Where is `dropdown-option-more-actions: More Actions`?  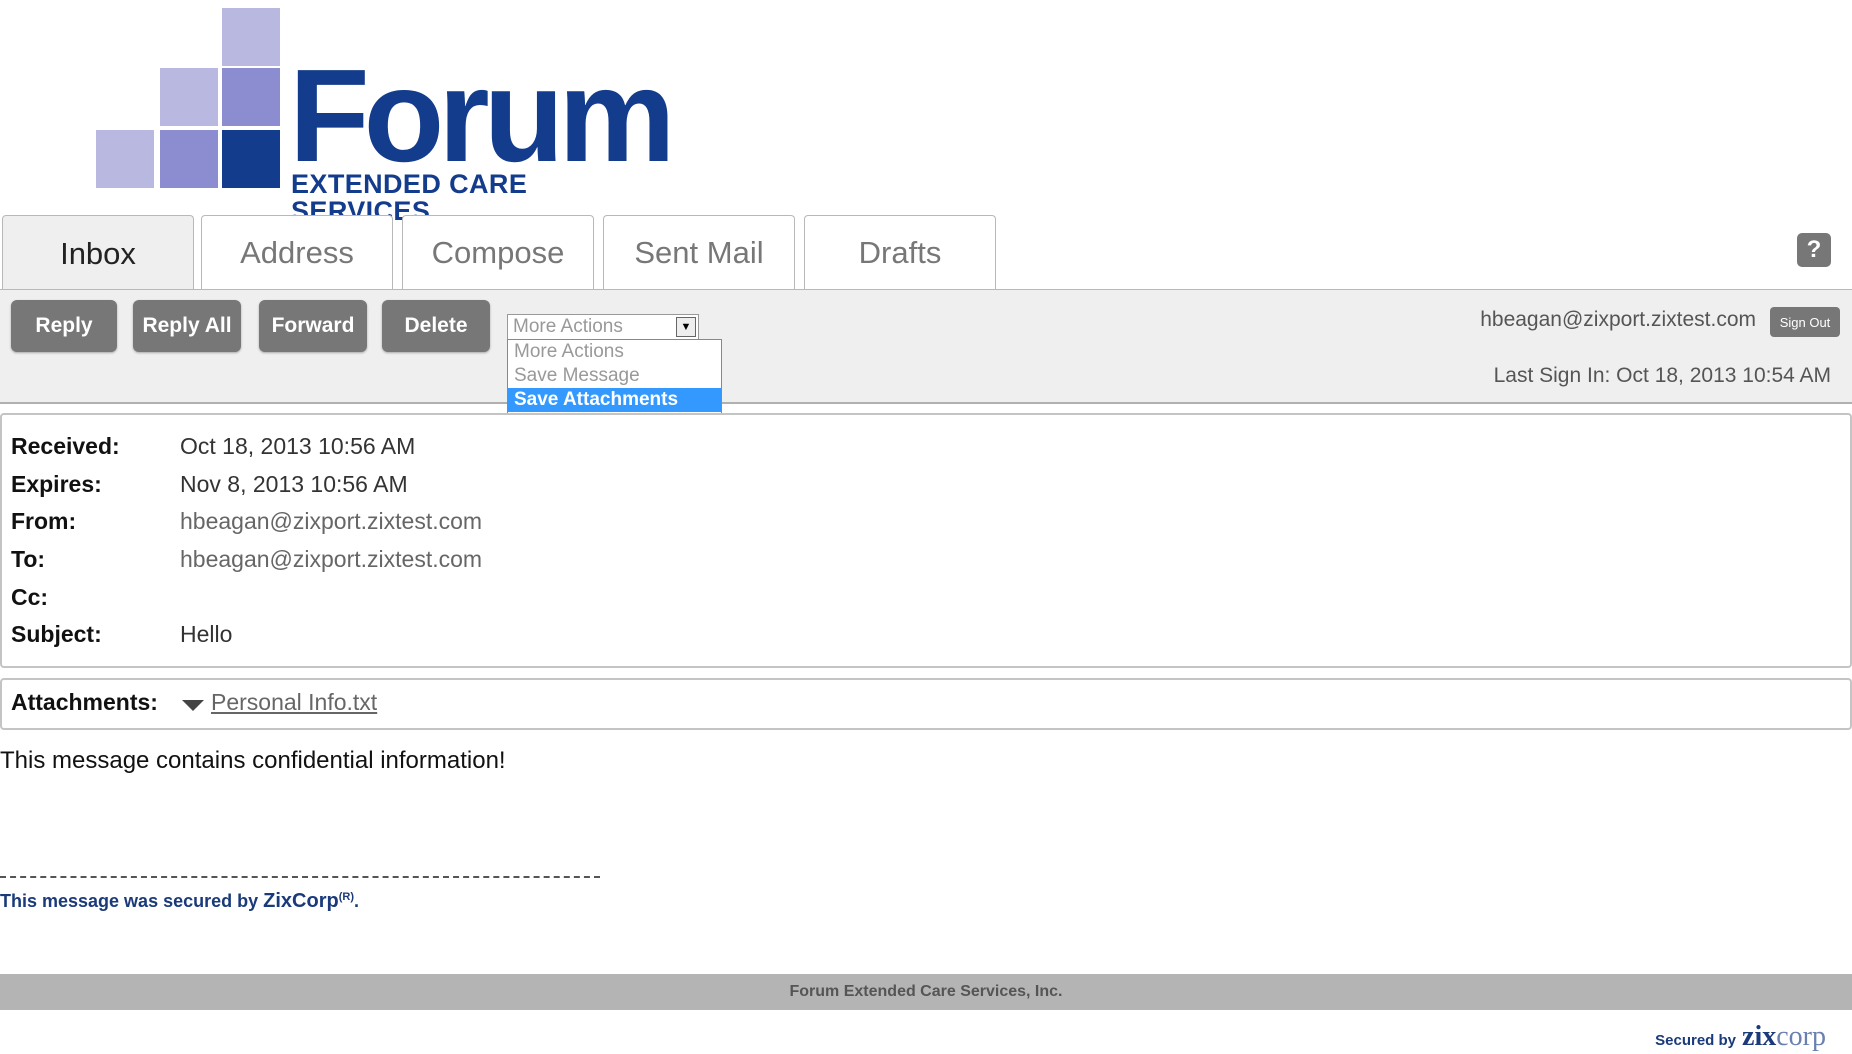
dropdown-option-more-actions: More Actions is located at coordinates (614, 352).